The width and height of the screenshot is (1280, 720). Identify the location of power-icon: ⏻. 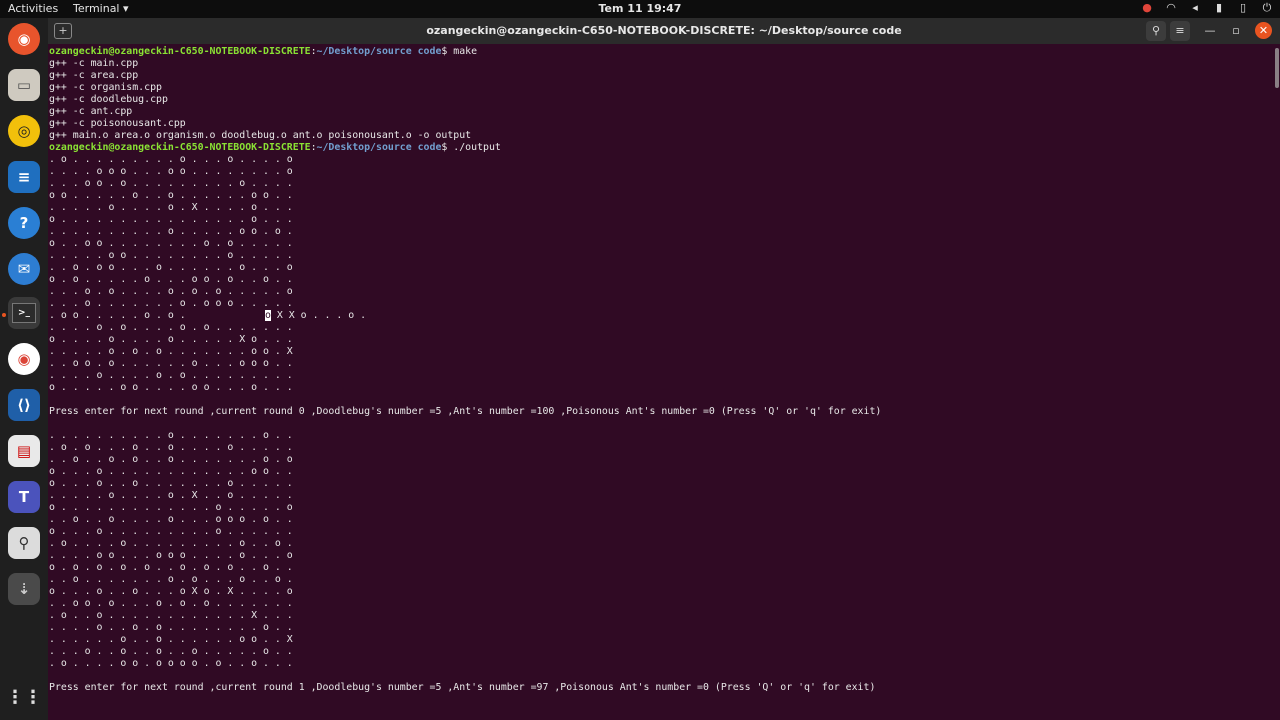
(1267, 8).